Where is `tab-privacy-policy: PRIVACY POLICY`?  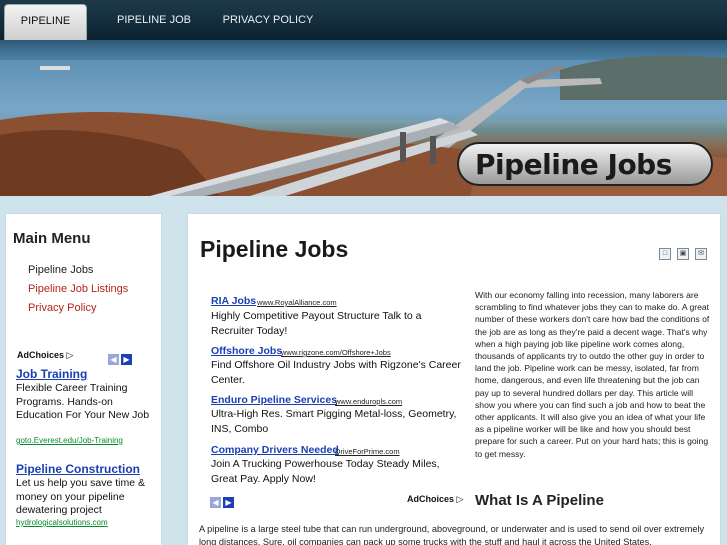
tab-privacy-policy: PRIVACY POLICY is located at coordinates (268, 22).